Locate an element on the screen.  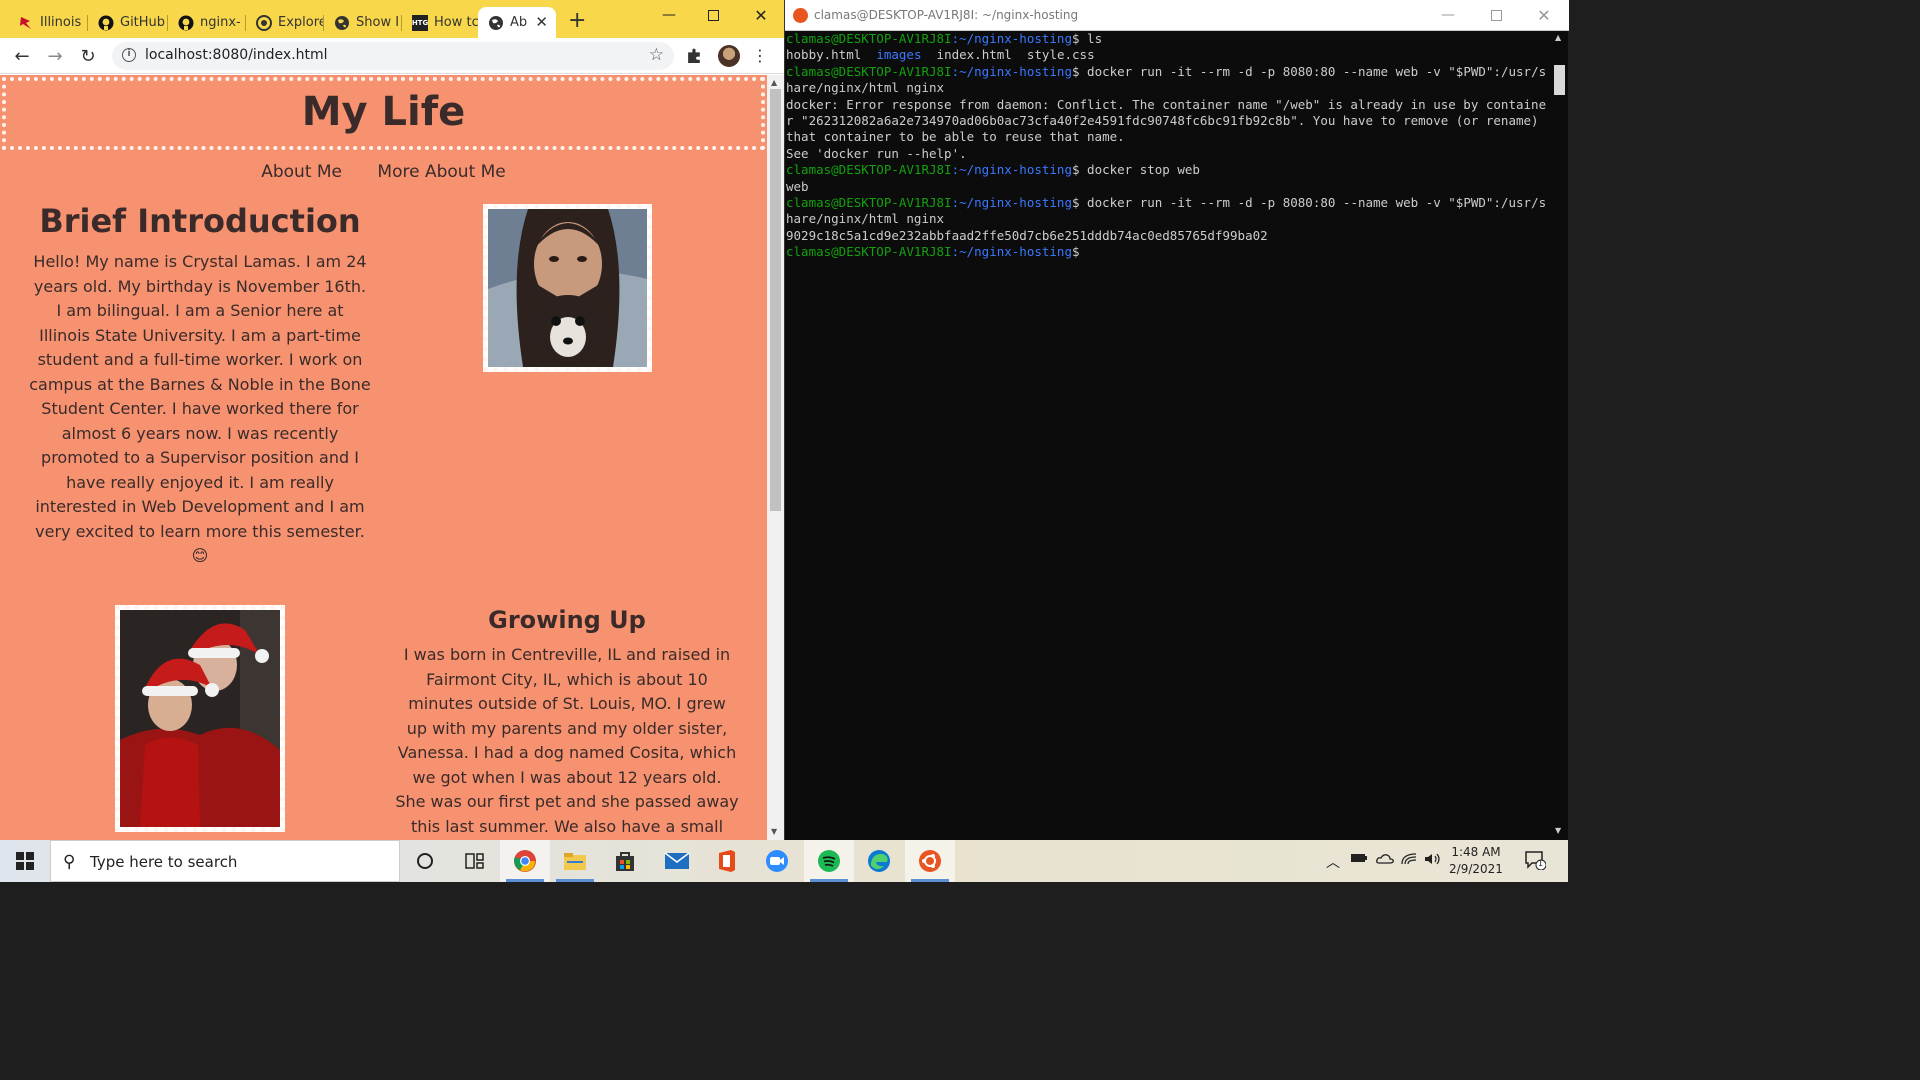
paragraph-line: we got when I was about 12 years old. is located at coordinates (567, 777).